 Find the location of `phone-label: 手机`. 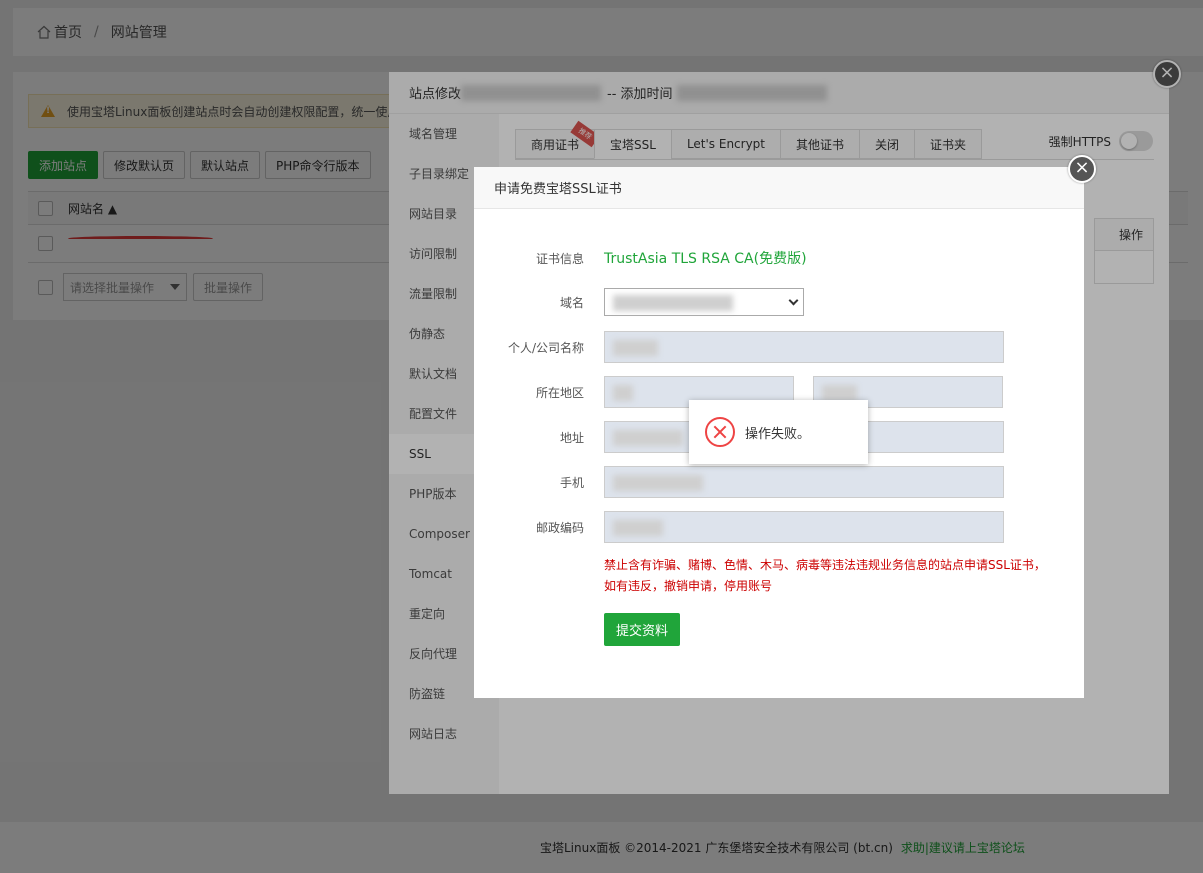

phone-label: 手机 is located at coordinates (571, 482).